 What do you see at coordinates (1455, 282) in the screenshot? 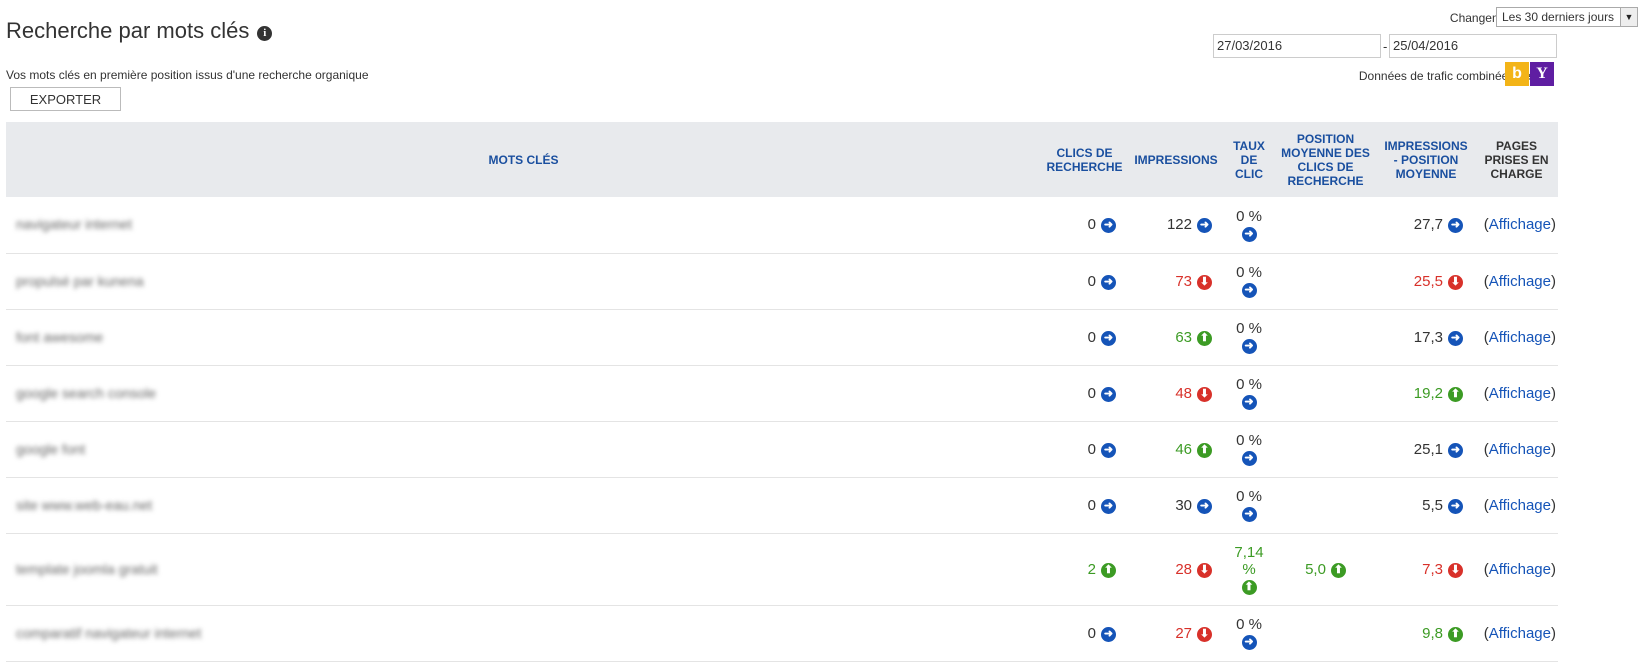
I see `arrow-down-icon: ⬇` at bounding box center [1455, 282].